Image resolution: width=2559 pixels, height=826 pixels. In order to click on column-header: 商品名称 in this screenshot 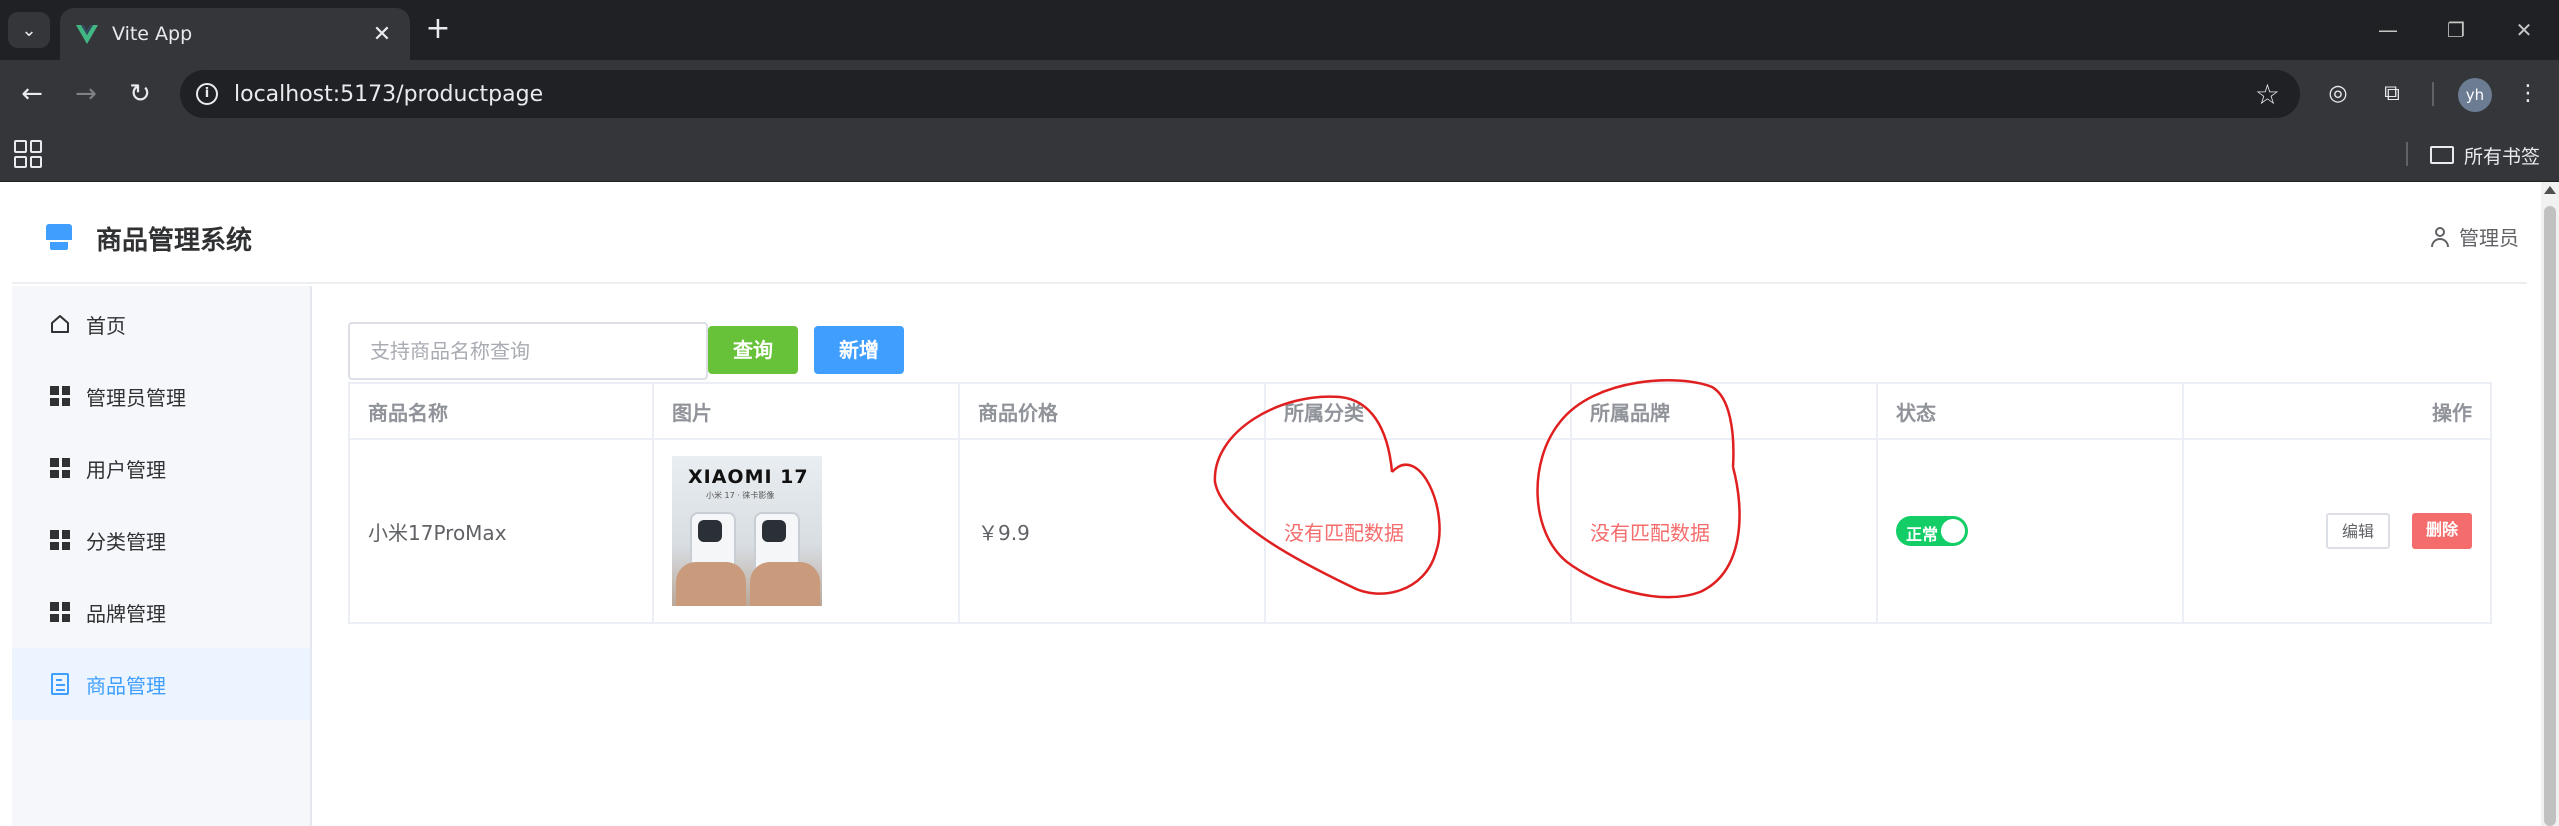, I will do `click(501, 411)`.